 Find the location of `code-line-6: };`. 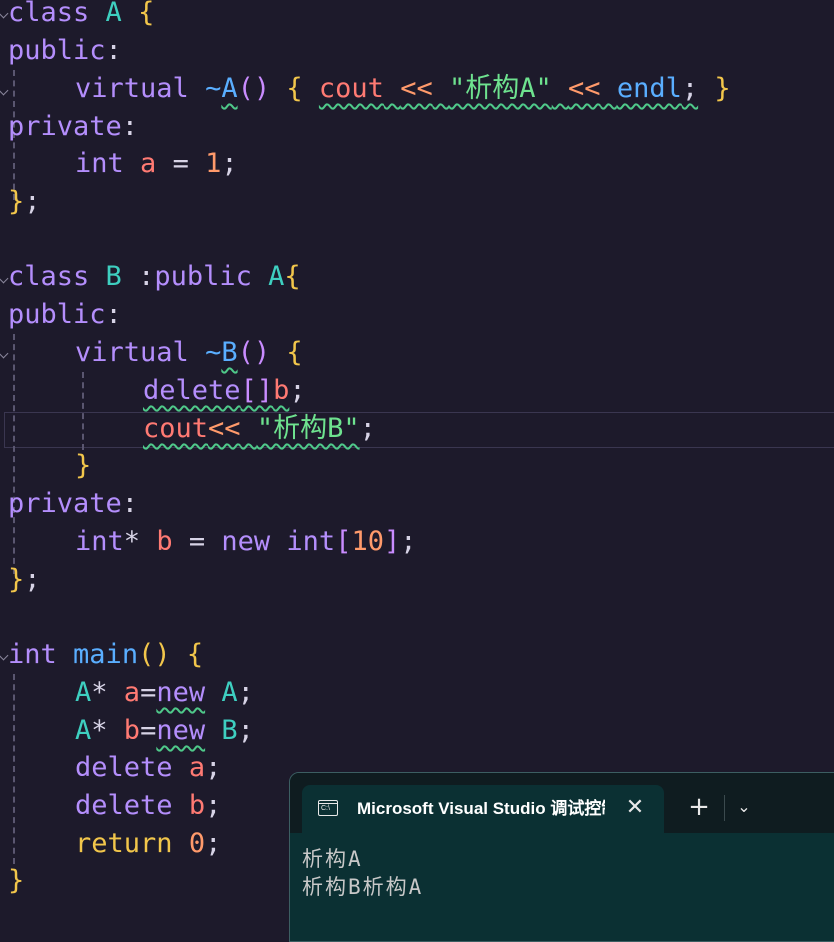

code-line-6: }; is located at coordinates (24, 202).